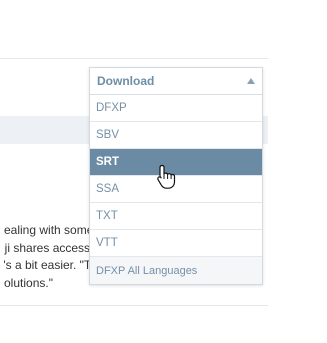  What do you see at coordinates (134, 58) in the screenshot?
I see `top-divider` at bounding box center [134, 58].